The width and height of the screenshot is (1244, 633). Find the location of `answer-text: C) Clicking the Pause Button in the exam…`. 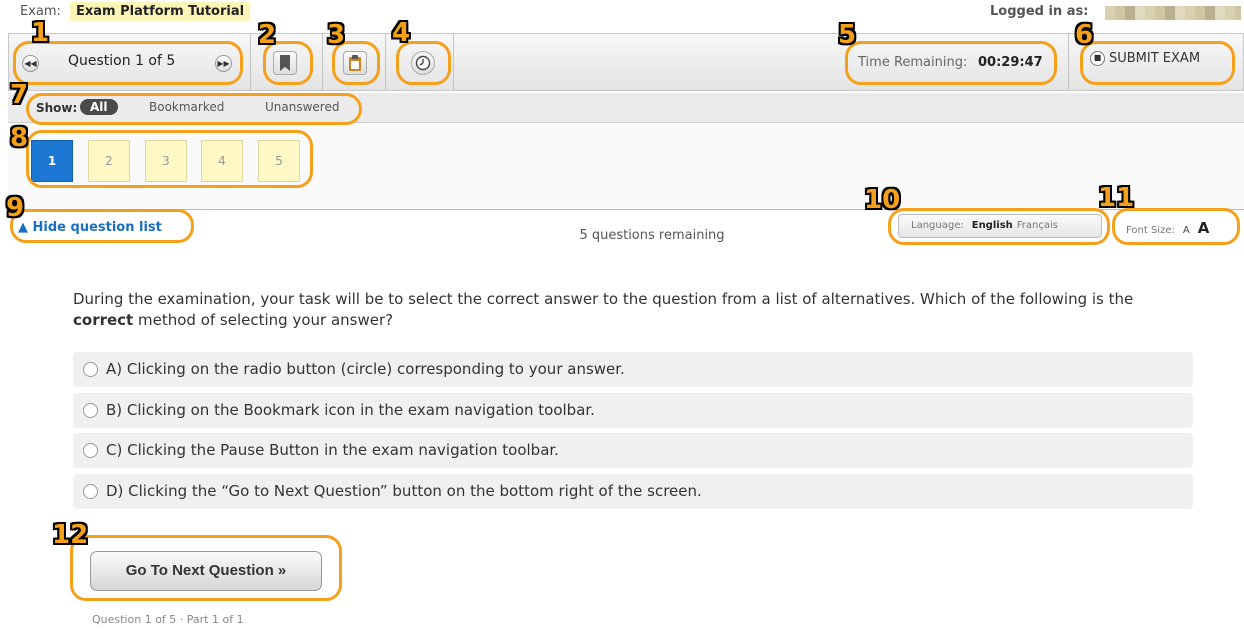

answer-text: C) Clicking the Pause Button in the exam… is located at coordinates (332, 450).